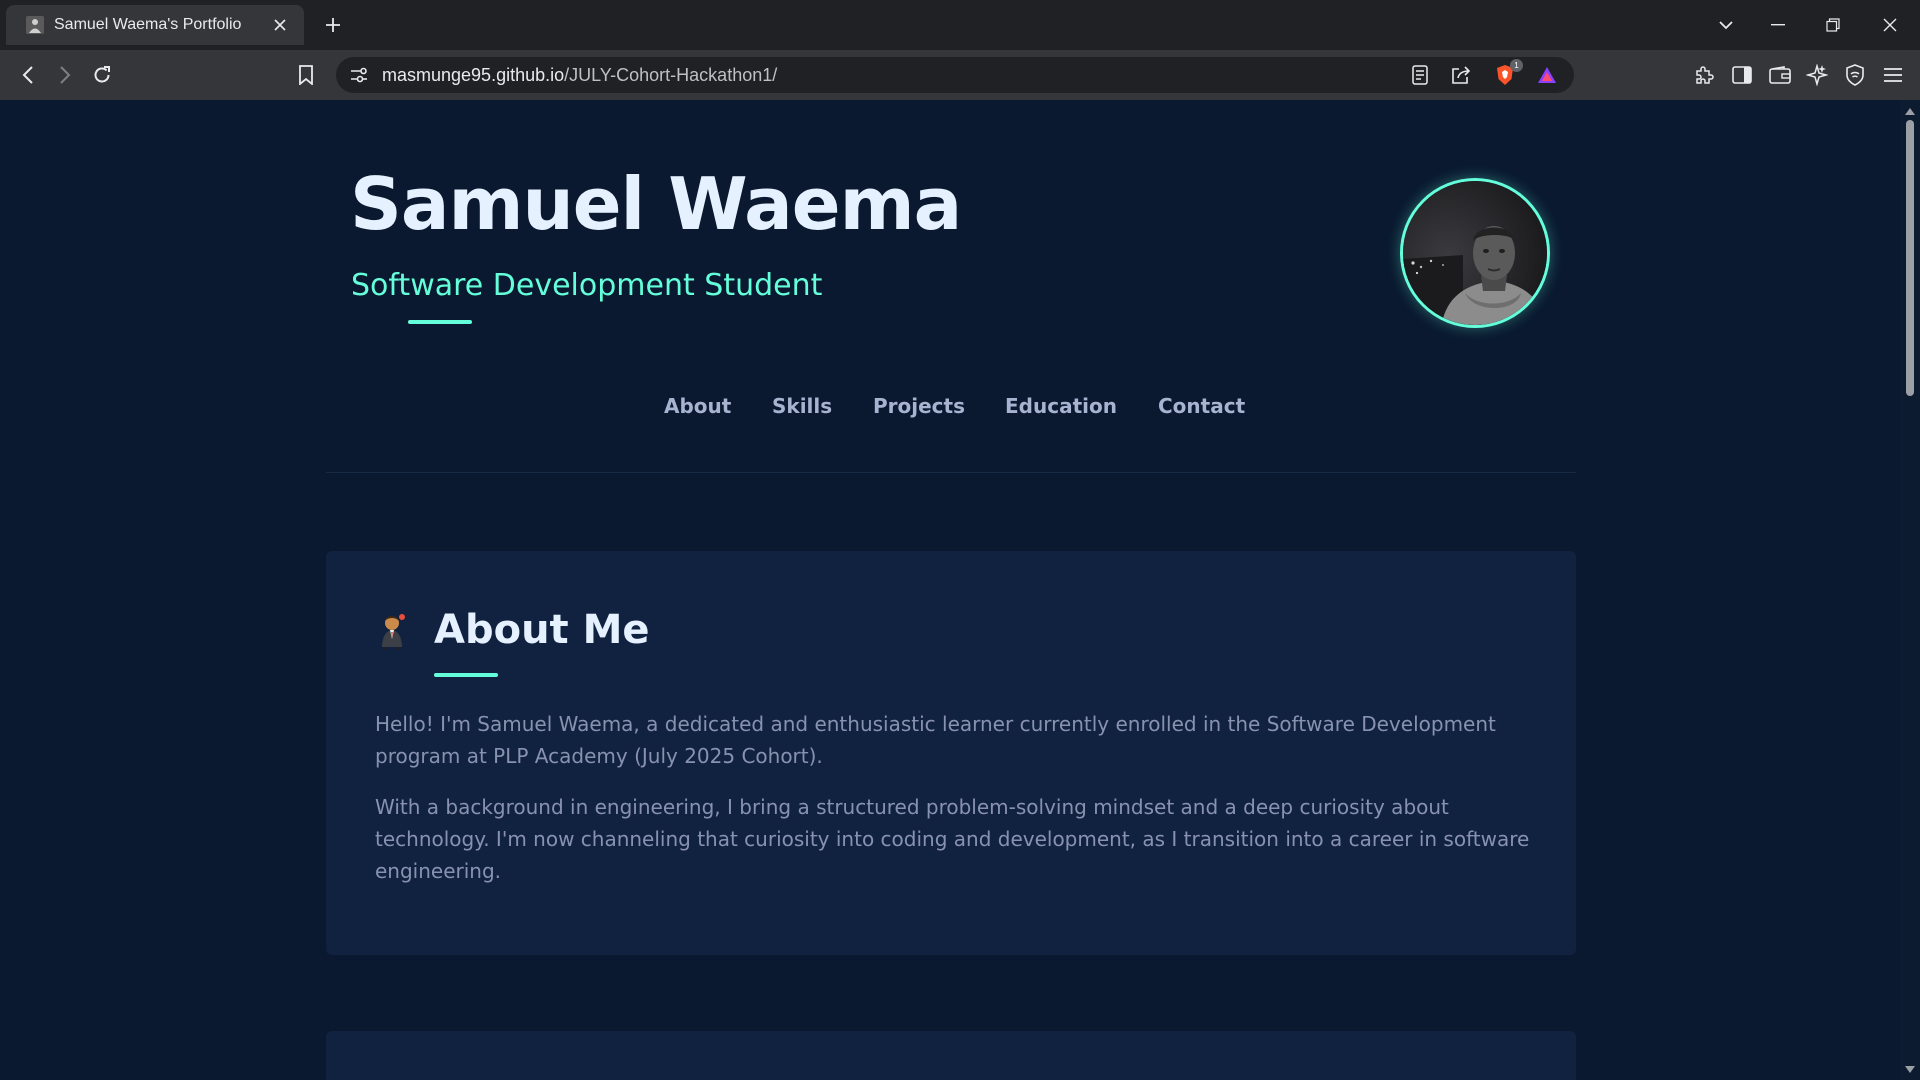 Image resolution: width=1920 pixels, height=1080 pixels. Describe the element at coordinates (440, 322) in the screenshot. I see `hero-underline` at that location.